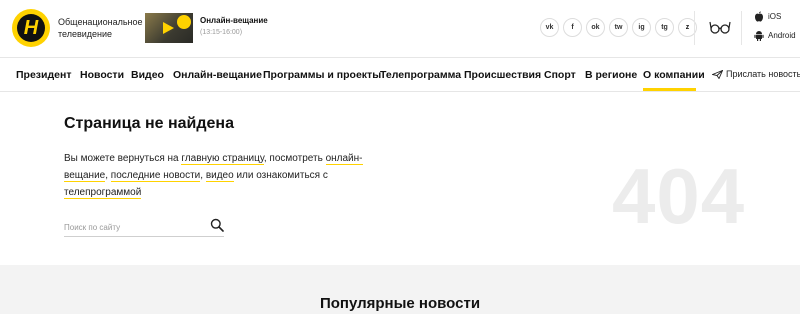  I want to click on latest-news-link: последние новости, so click(155, 176).